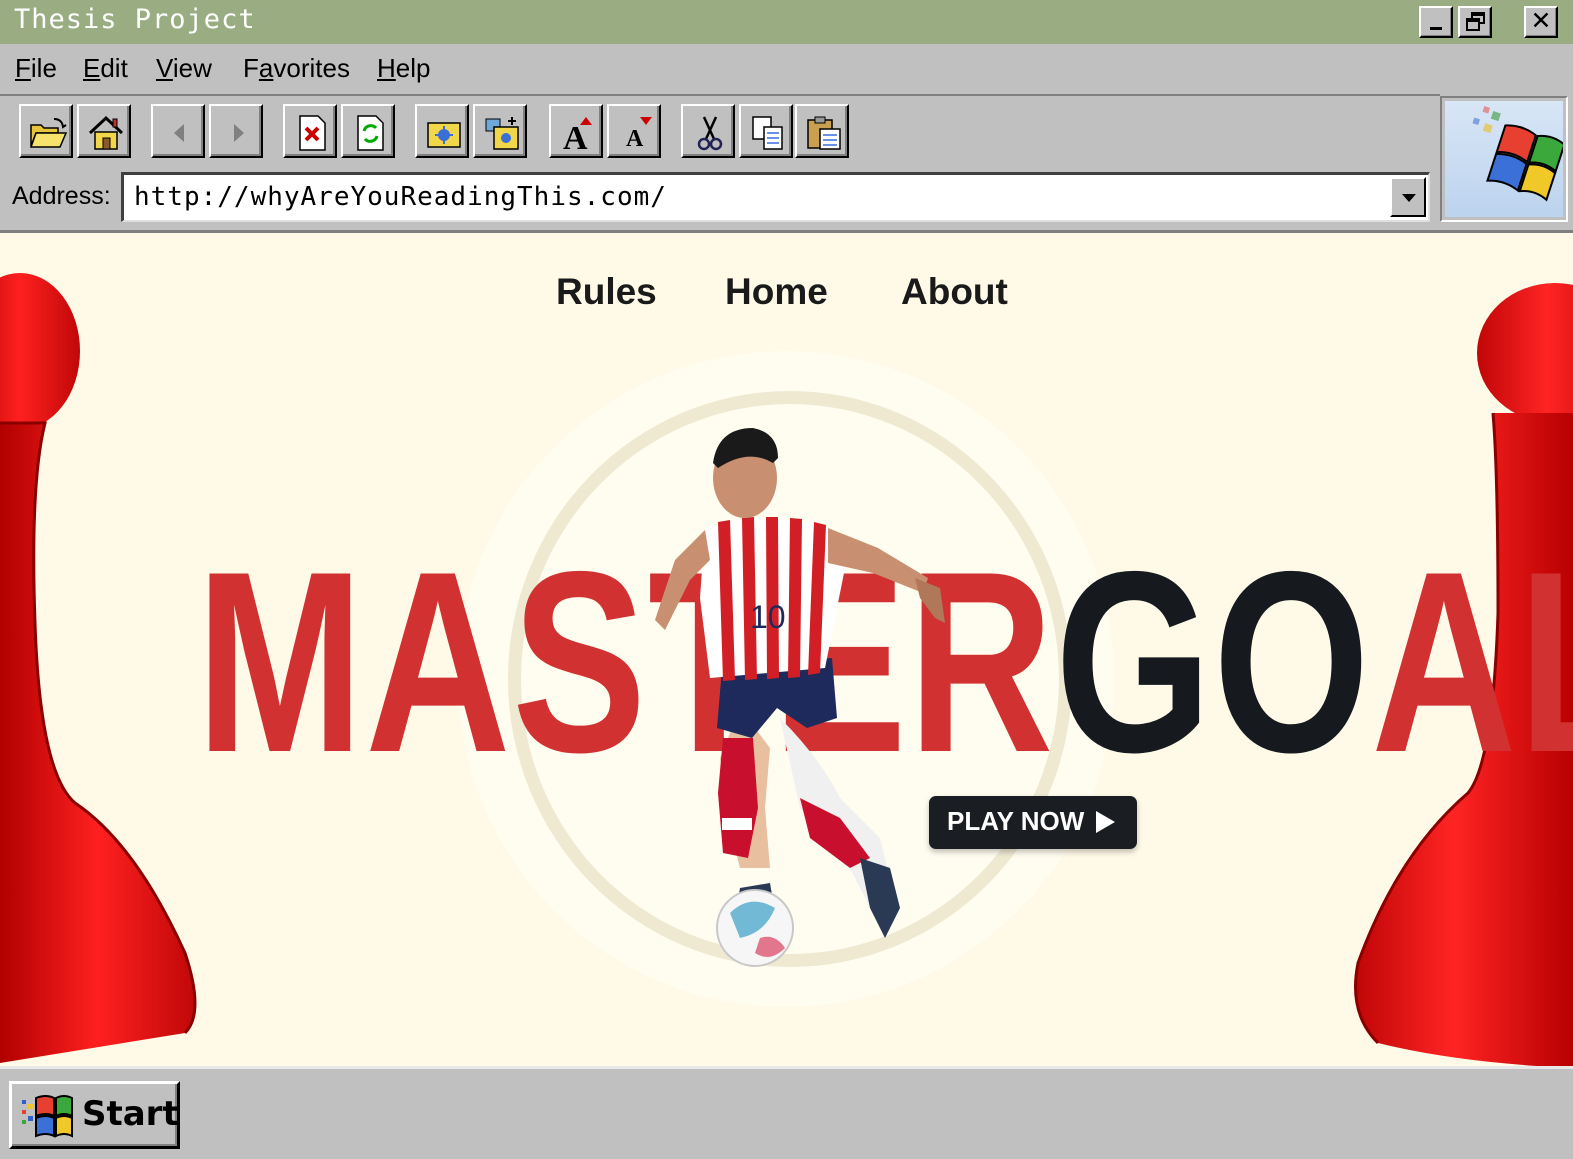  I want to click on menu-help: Help, so click(403, 68).